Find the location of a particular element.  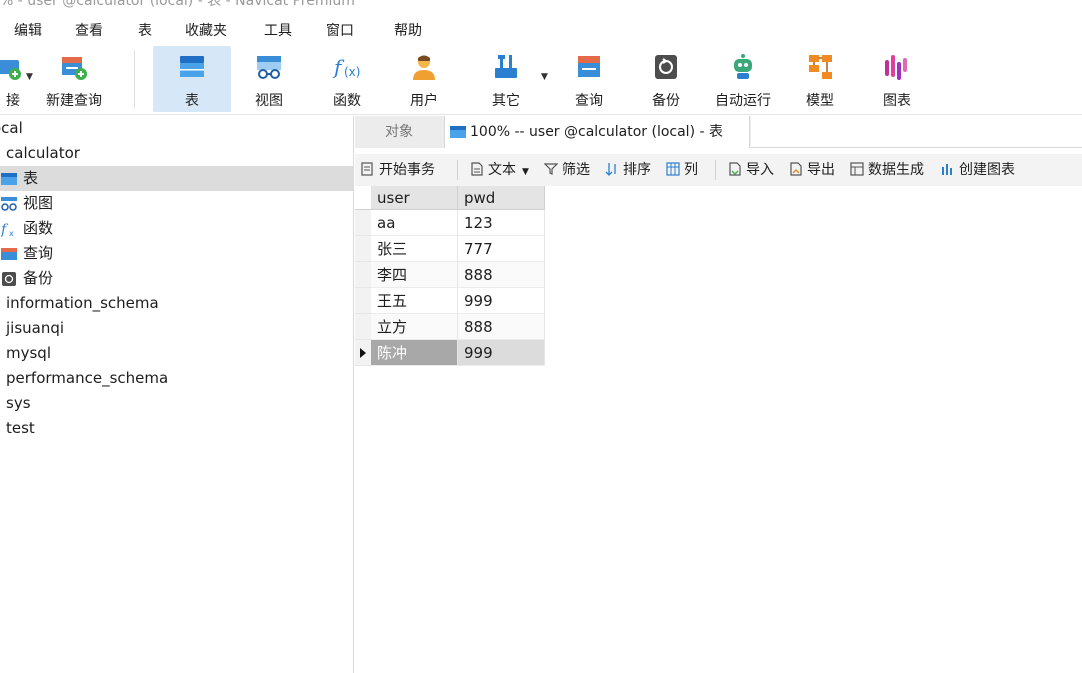

tab-bar: 对象 100% -- user @calculator (local) - 表 is located at coordinates (718, 132).